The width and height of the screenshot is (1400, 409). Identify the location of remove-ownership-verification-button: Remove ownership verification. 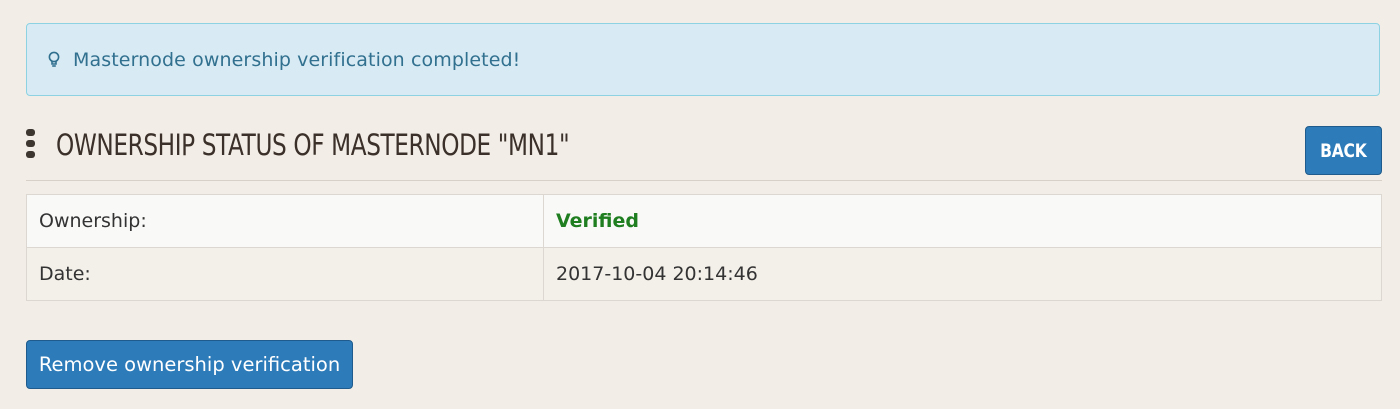
(189, 364).